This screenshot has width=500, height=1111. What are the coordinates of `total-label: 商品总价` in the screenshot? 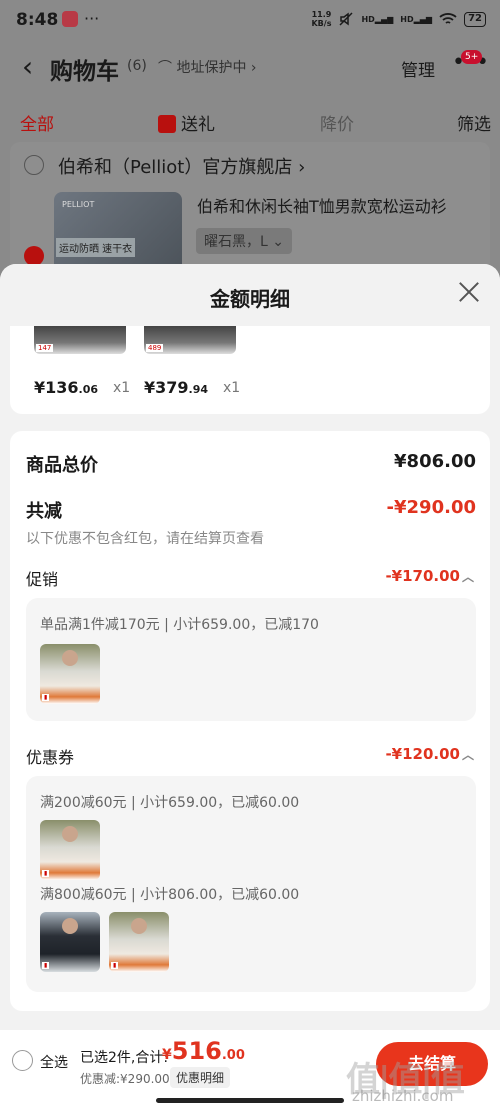 It's located at (62, 465).